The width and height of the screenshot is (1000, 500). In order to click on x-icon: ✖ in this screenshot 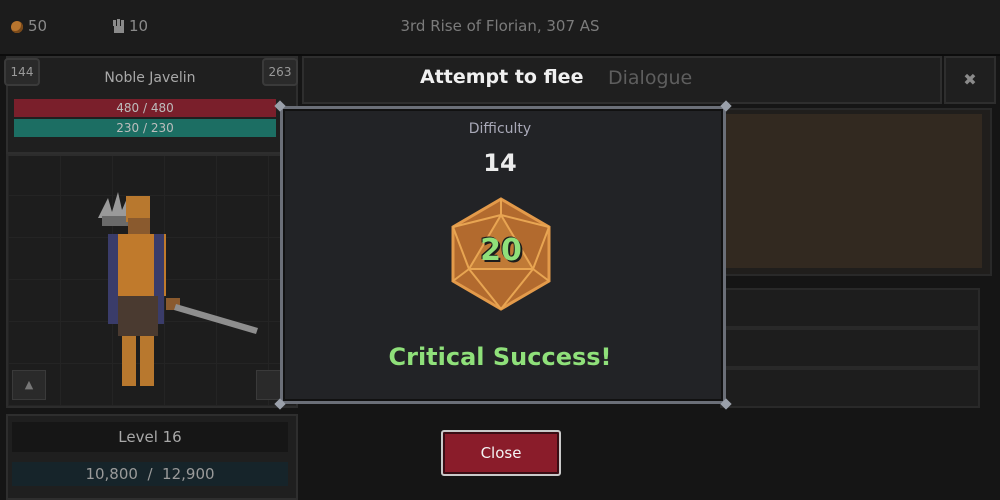, I will do `click(970, 79)`.